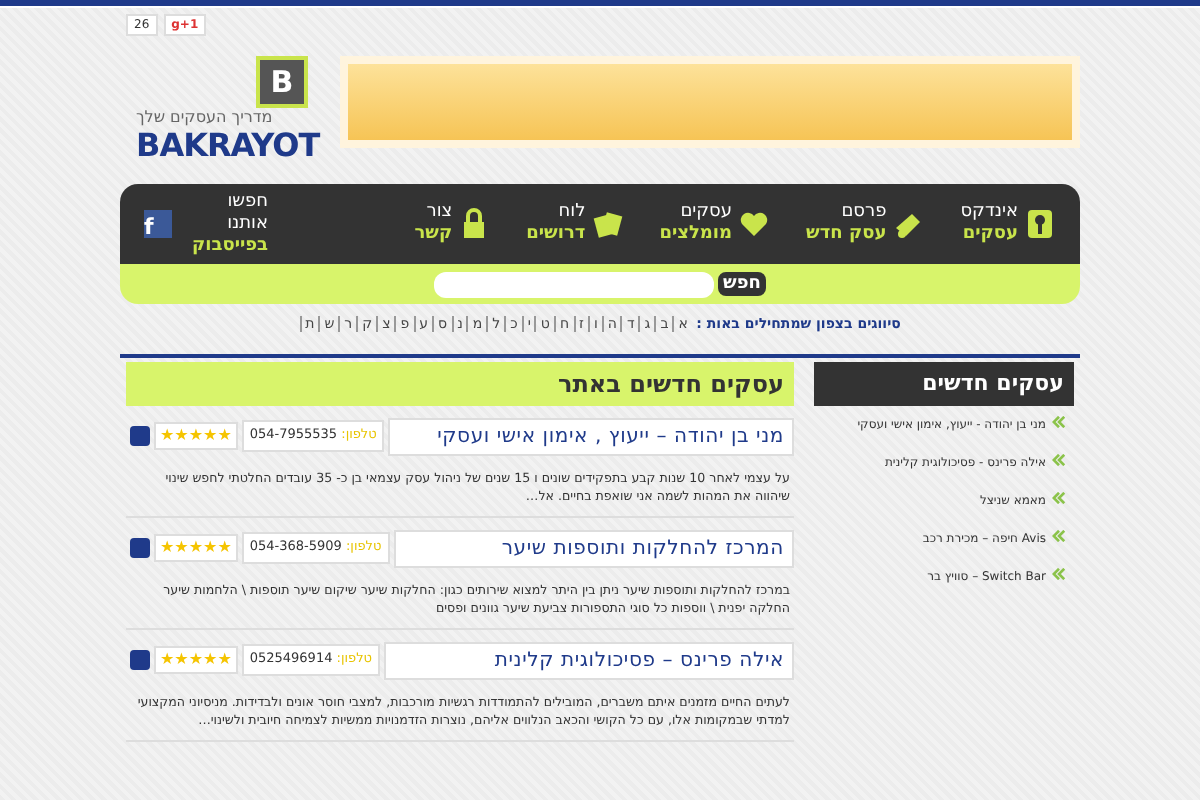 This screenshot has height=800, width=1200. Describe the element at coordinates (607, 224) in the screenshot. I see `cards-icon` at that location.